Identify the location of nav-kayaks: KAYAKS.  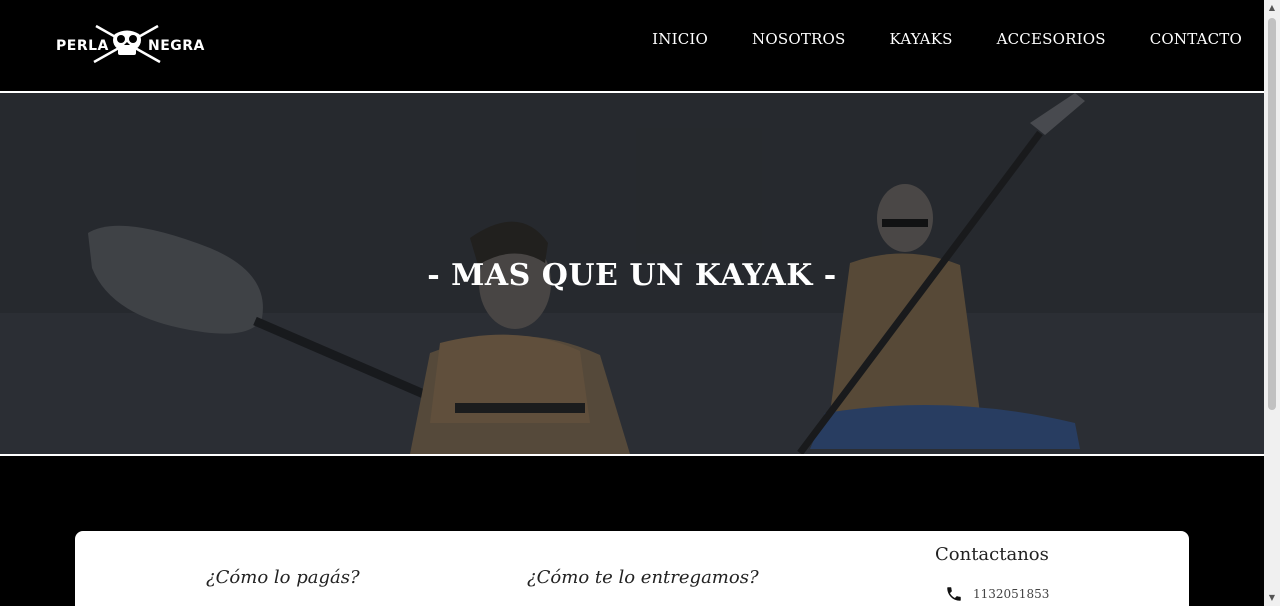
(921, 39).